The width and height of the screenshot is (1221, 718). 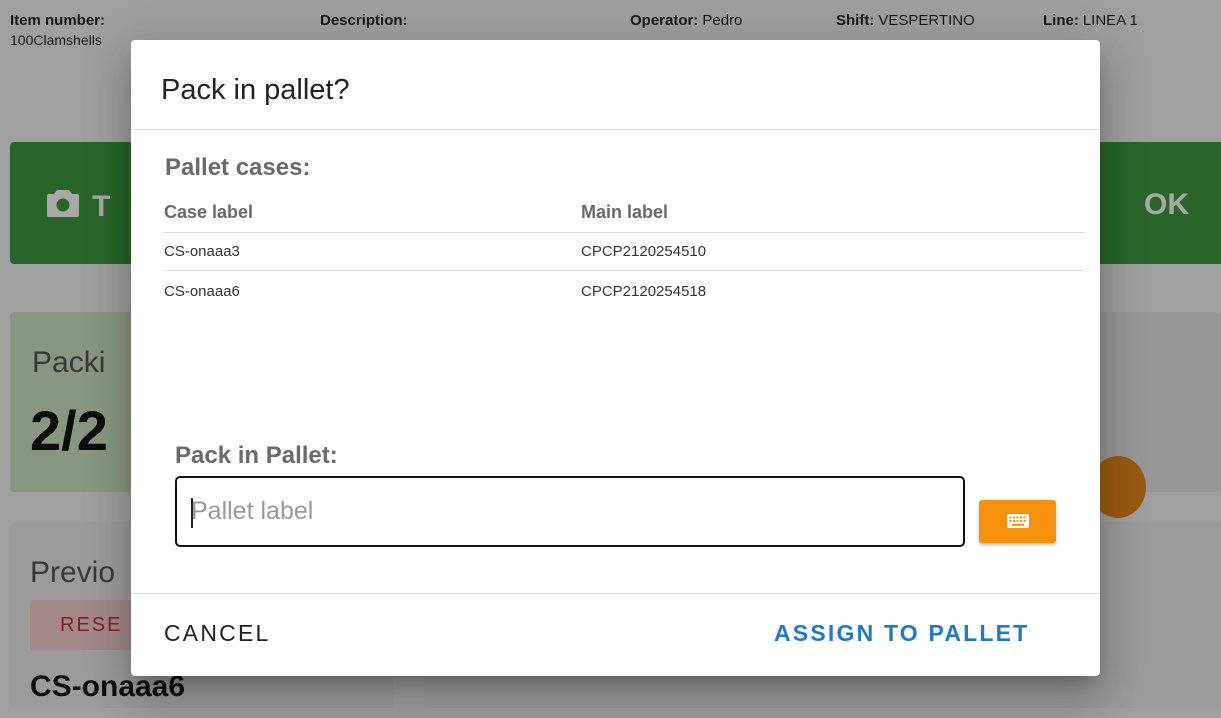 What do you see at coordinates (615, 593) in the screenshot?
I see `actions-divider` at bounding box center [615, 593].